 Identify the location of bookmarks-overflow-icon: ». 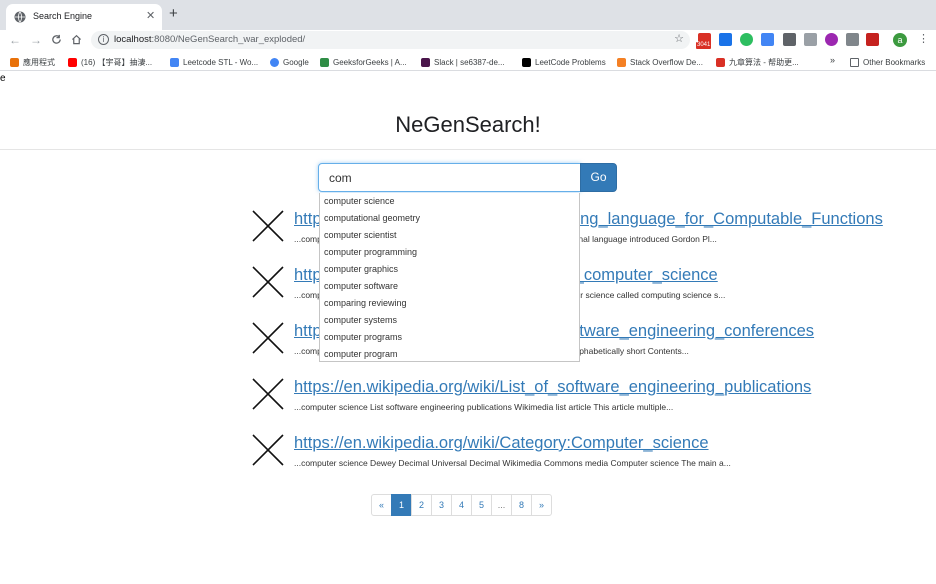
(832, 60).